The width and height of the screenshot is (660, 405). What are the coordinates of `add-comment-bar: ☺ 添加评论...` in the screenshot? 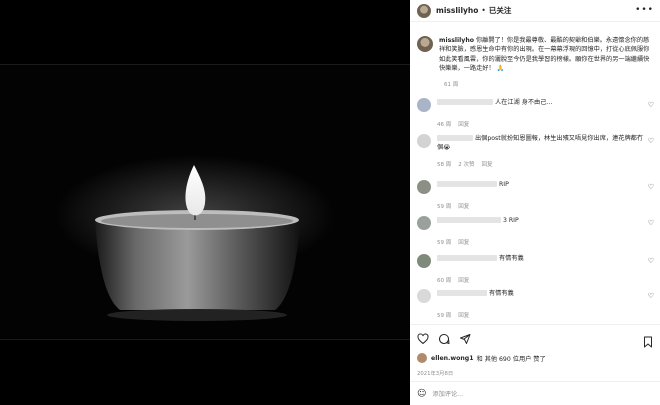 It's located at (535, 393).